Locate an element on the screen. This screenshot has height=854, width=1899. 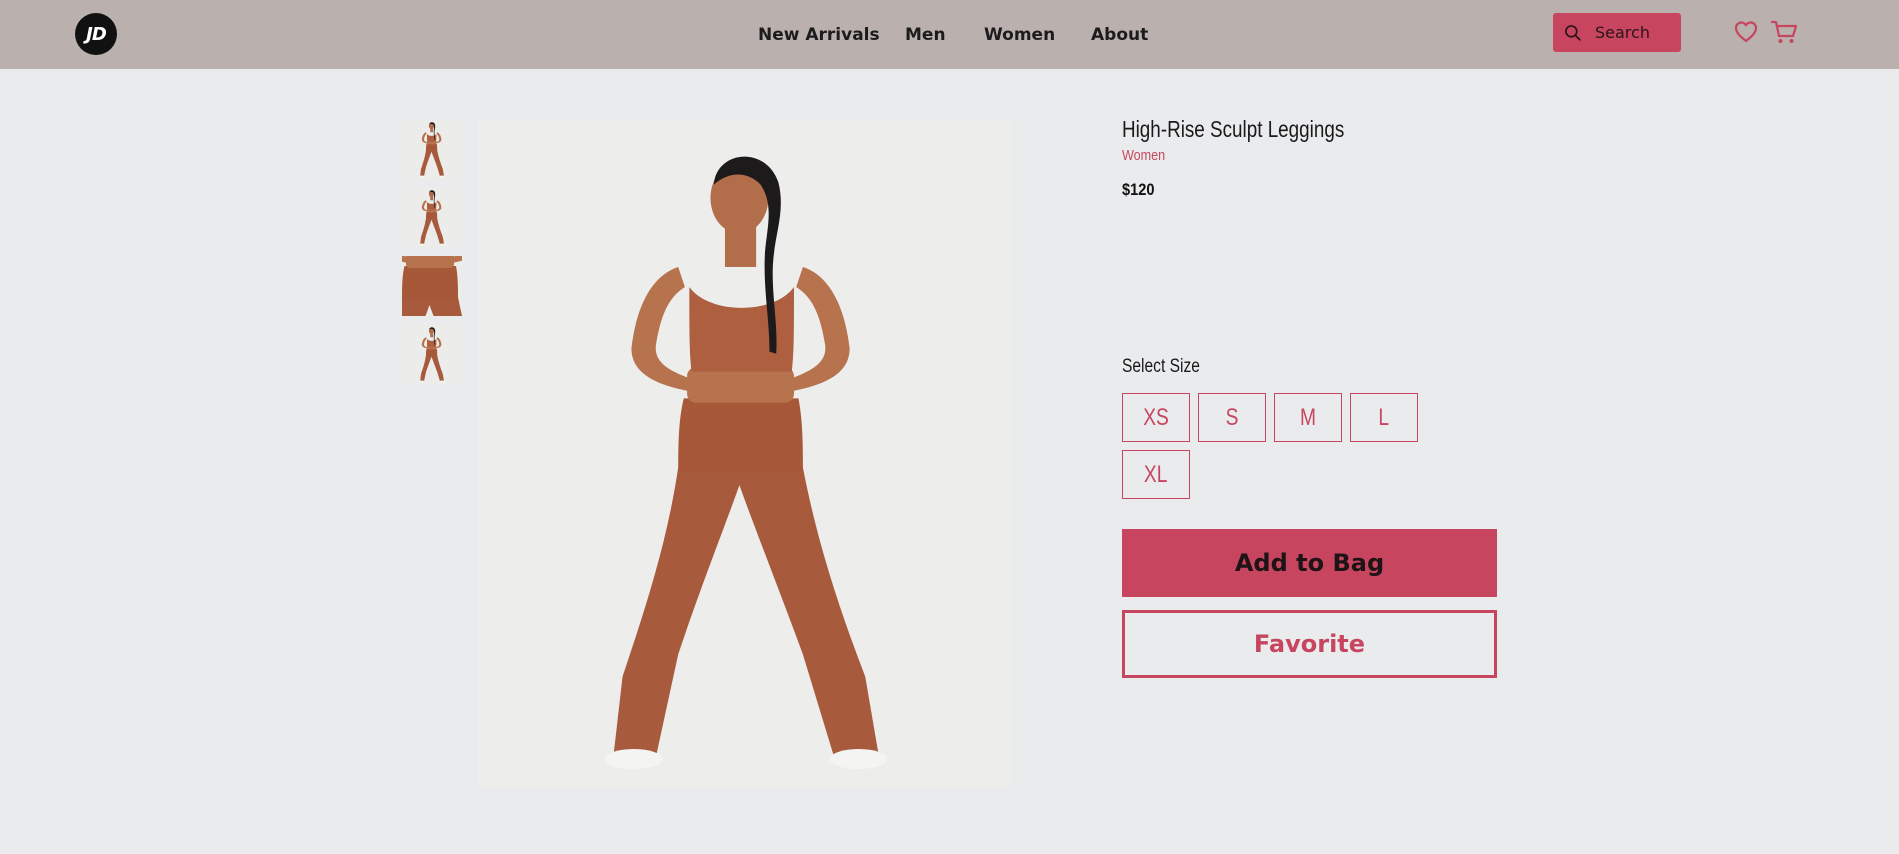
product-thumbnail-detail is located at coordinates (432, 286).